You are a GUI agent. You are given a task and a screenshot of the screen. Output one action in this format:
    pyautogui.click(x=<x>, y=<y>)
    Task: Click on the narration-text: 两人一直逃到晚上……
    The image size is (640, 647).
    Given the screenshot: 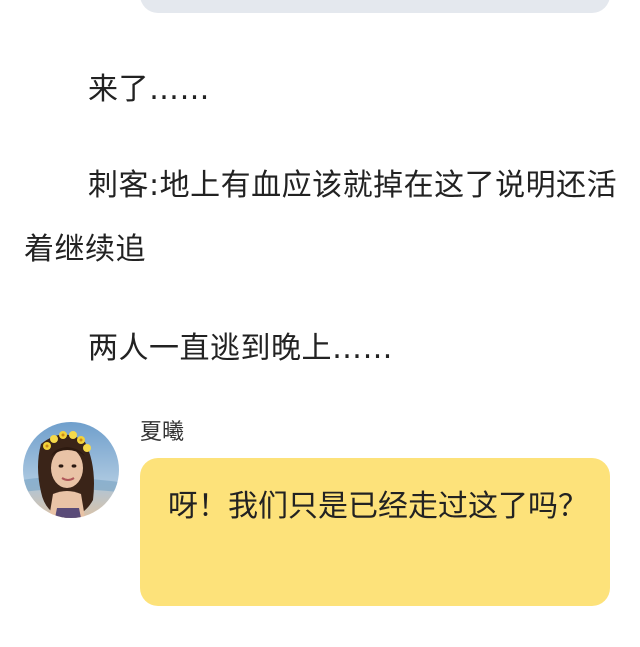 What is the action you would take?
    pyautogui.click(x=240, y=348)
    